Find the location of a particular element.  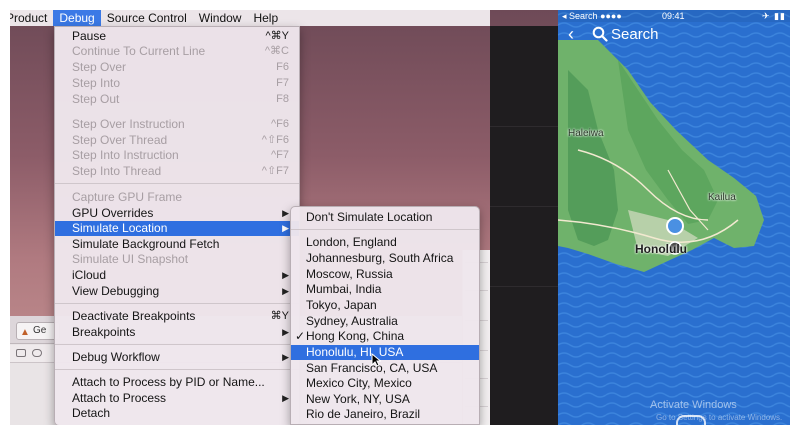

menu-item-step-over: Step Over F6 is located at coordinates (177, 67).